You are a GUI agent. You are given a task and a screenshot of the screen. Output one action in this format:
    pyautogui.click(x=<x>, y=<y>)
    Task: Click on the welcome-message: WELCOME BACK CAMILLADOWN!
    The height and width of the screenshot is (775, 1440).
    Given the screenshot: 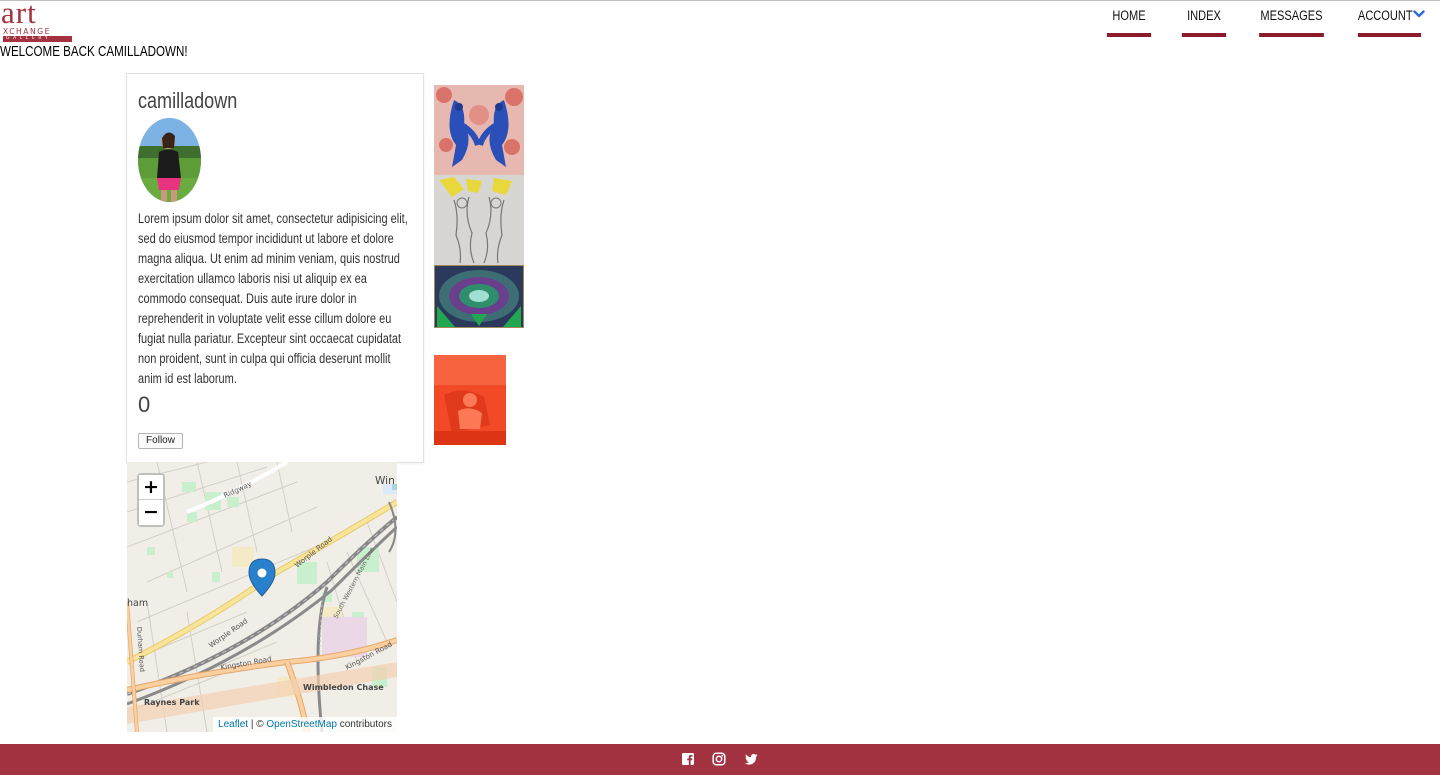 What is the action you would take?
    pyautogui.click(x=94, y=52)
    